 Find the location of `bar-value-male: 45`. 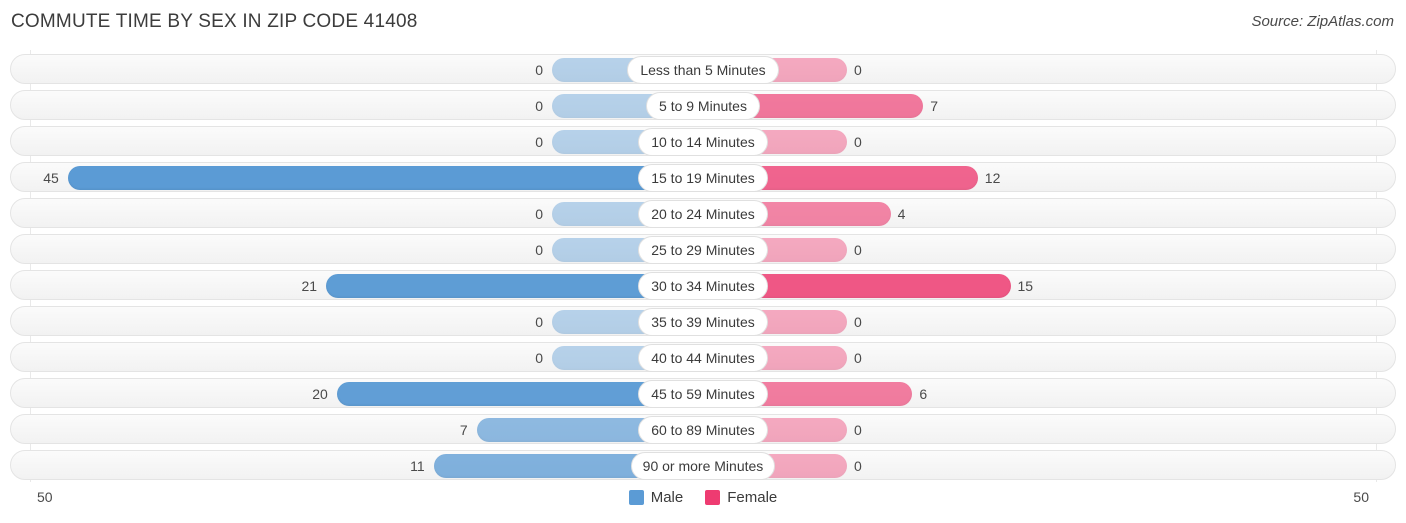

bar-value-male: 45 is located at coordinates (51, 178).